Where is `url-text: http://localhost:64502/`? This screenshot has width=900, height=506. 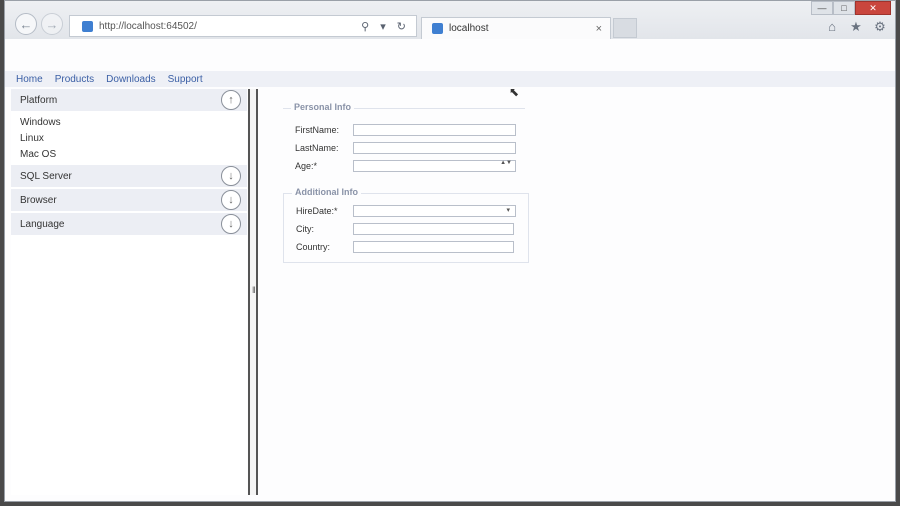 url-text: http://localhost:64502/ is located at coordinates (230, 26).